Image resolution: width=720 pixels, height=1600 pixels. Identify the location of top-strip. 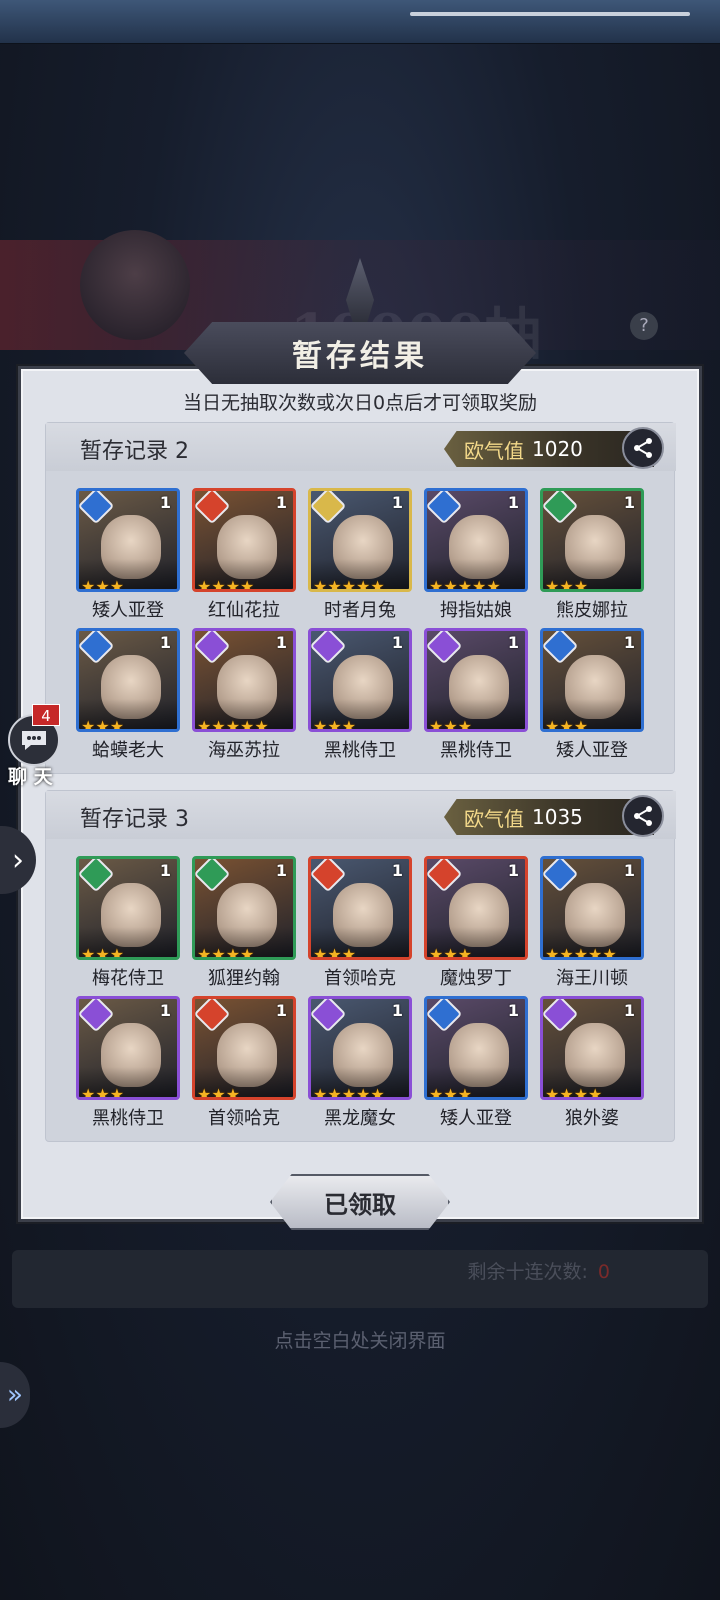
(360, 22).